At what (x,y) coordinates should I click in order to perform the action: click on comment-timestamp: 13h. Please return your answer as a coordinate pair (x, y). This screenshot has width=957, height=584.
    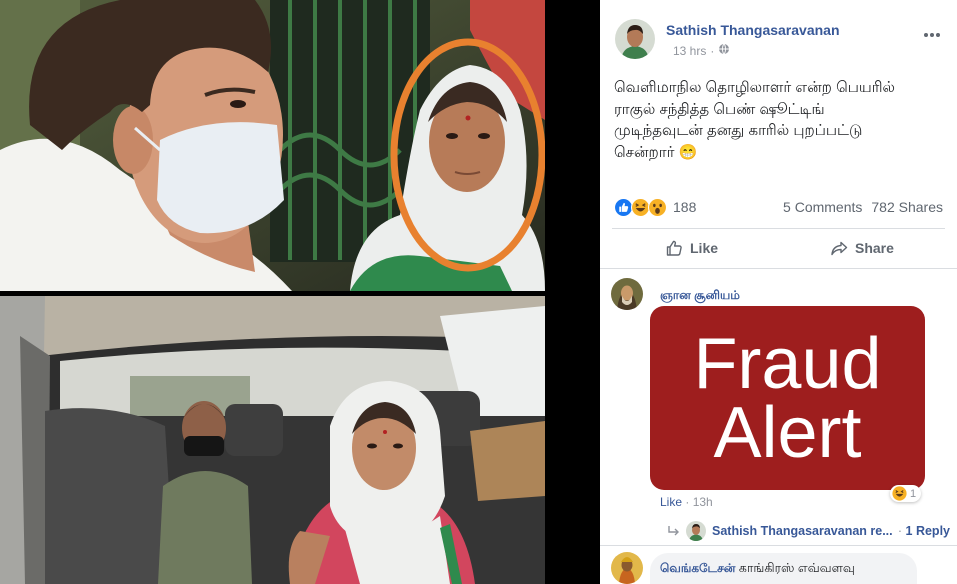
    Looking at the image, I should click on (703, 502).